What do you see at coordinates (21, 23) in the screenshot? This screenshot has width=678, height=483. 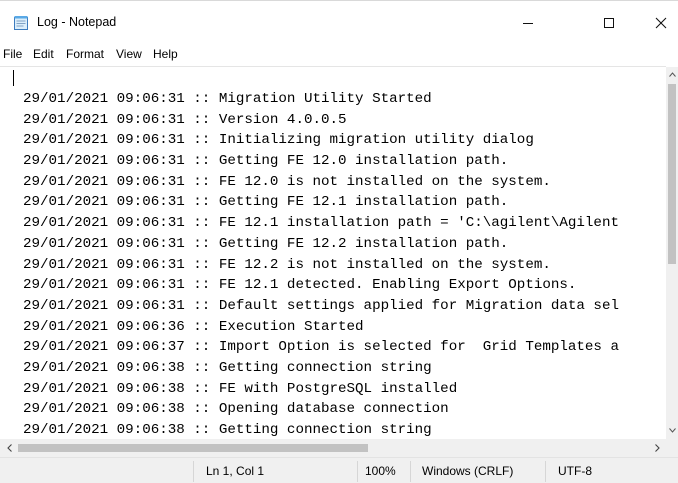 I see `notepad-icon` at bounding box center [21, 23].